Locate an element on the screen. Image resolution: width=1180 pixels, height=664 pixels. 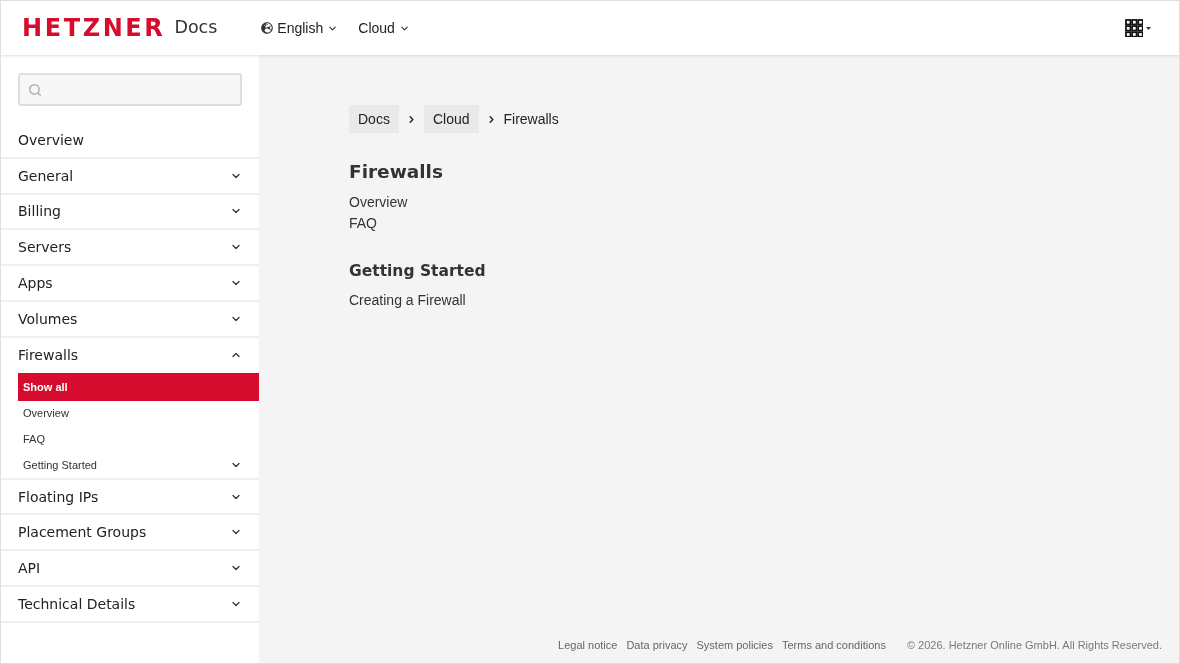
page-link: FAQ is located at coordinates (363, 223).